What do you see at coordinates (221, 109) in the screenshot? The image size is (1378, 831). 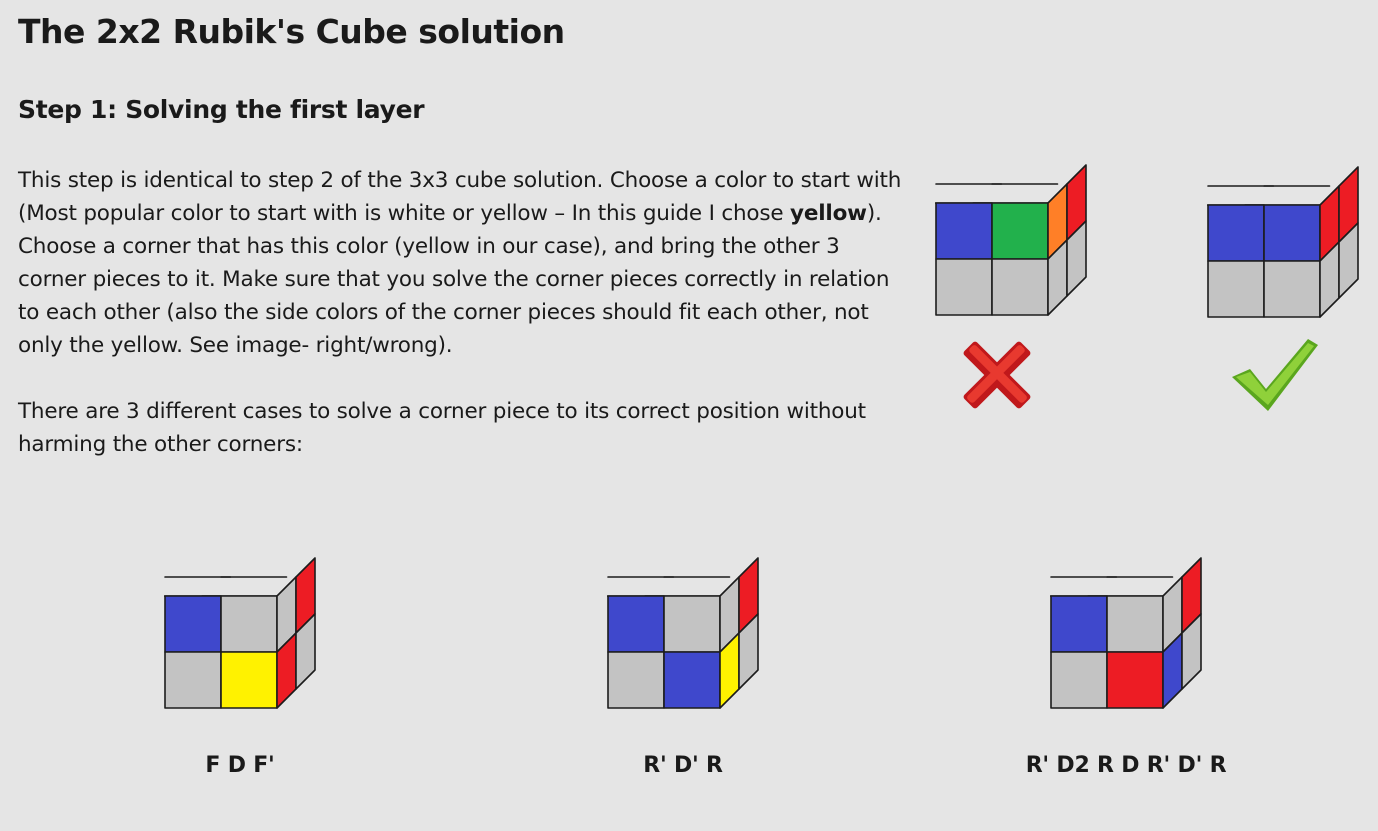 I see `step-heading: Step 1: Solving the first layer` at bounding box center [221, 109].